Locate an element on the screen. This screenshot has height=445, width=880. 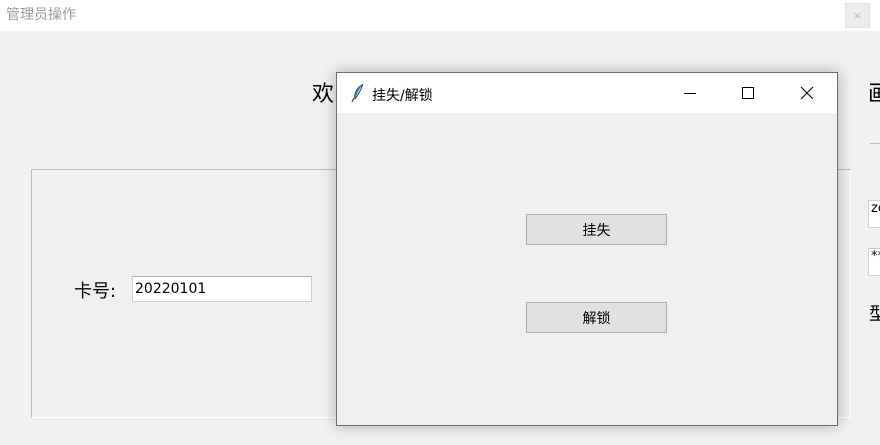
card-number-input is located at coordinates (222, 289).